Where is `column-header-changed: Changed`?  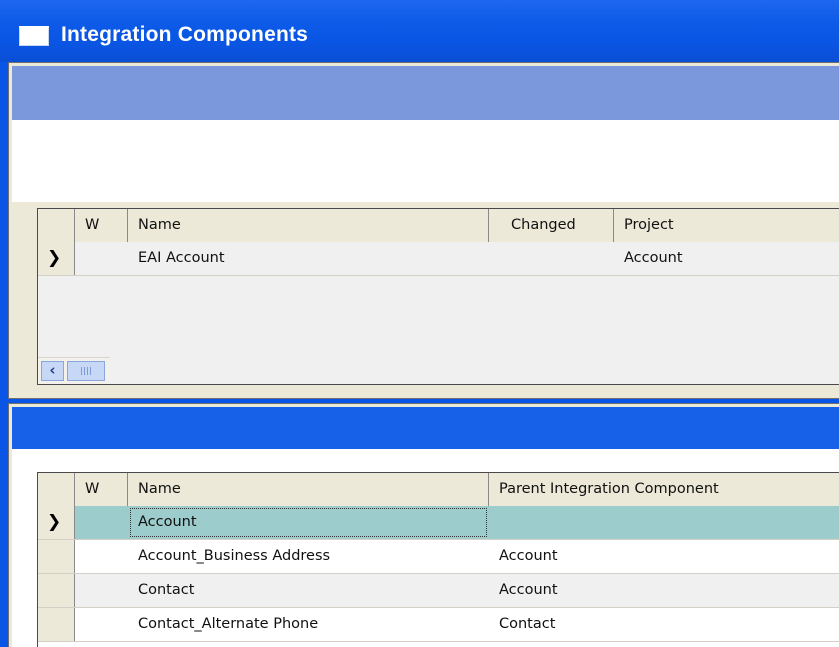
column-header-changed: Changed is located at coordinates (551, 225).